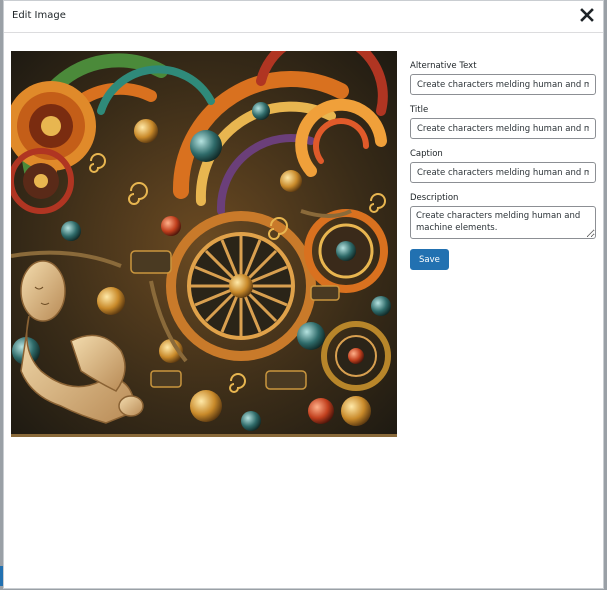 The image size is (607, 590). What do you see at coordinates (429, 259) in the screenshot?
I see `save-button: Save` at bounding box center [429, 259].